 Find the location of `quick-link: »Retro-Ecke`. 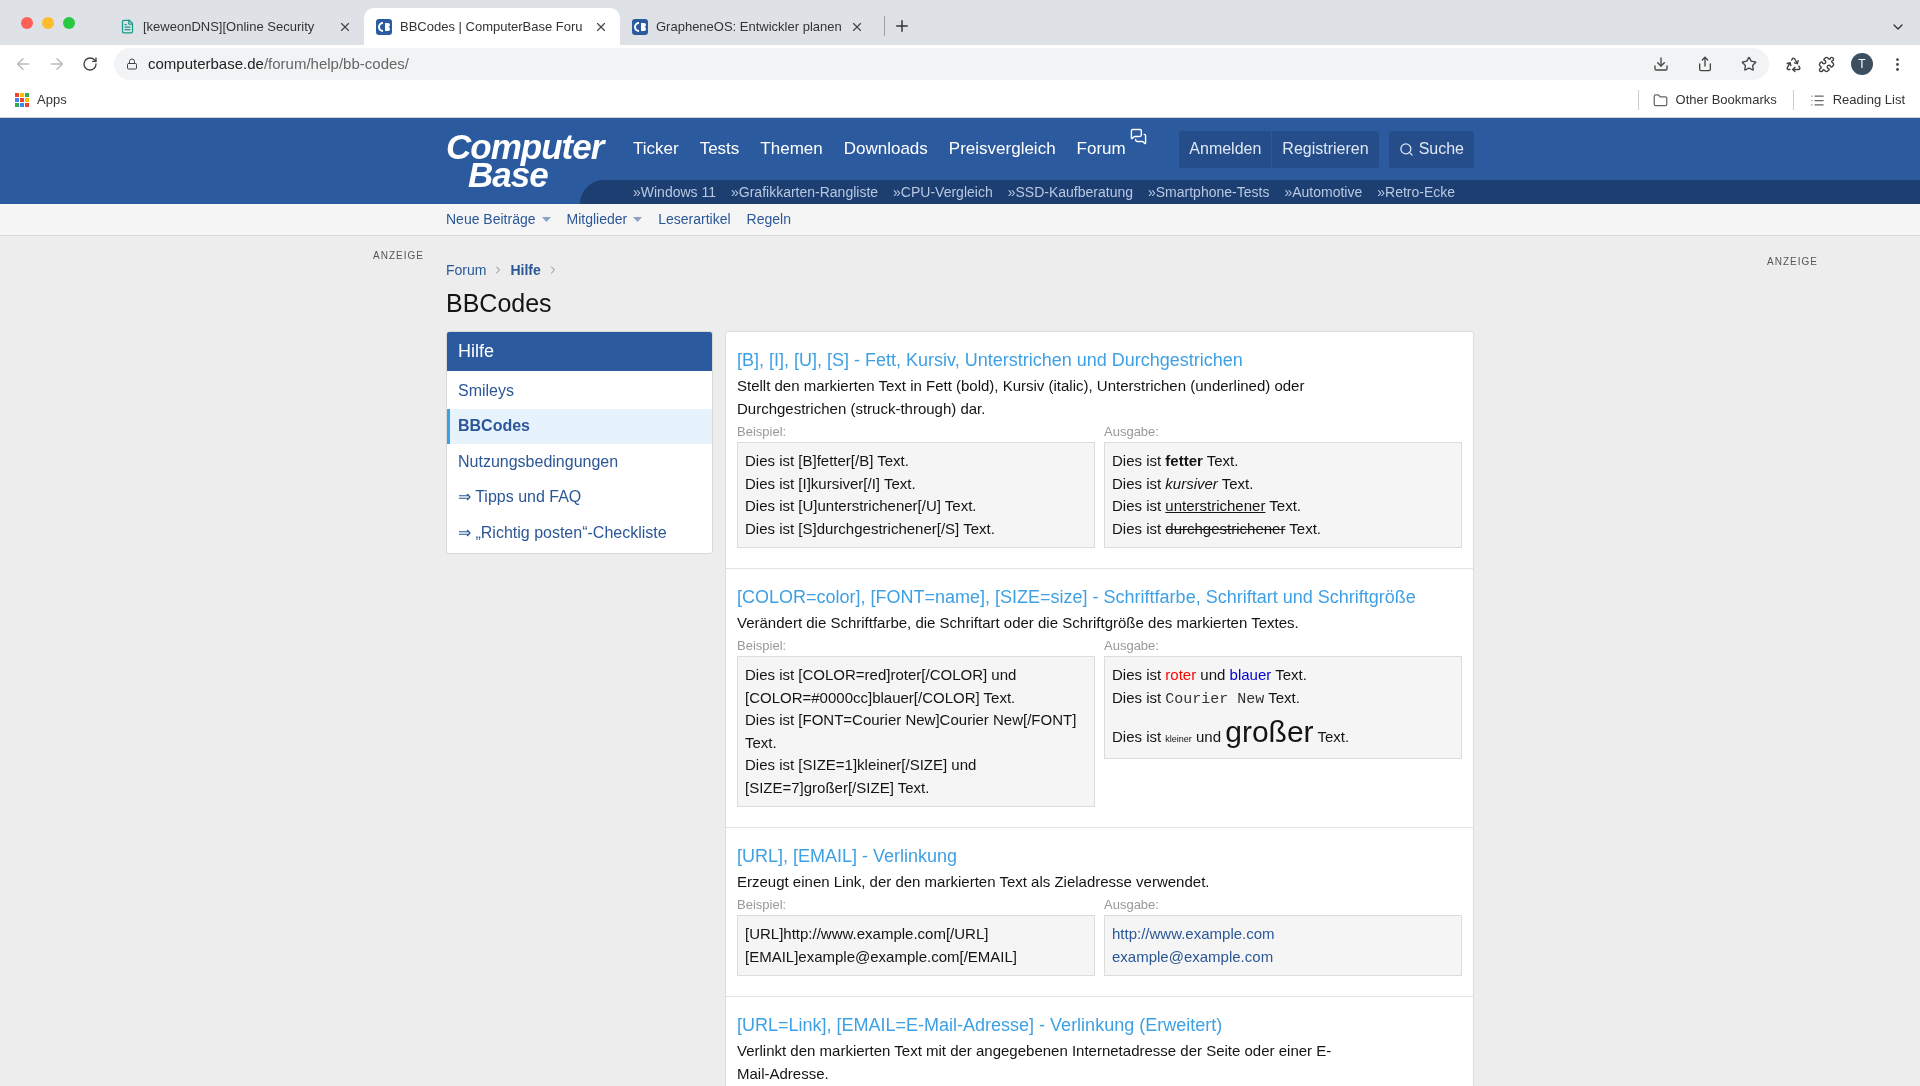

quick-link: »Retro-Ecke is located at coordinates (1416, 192).